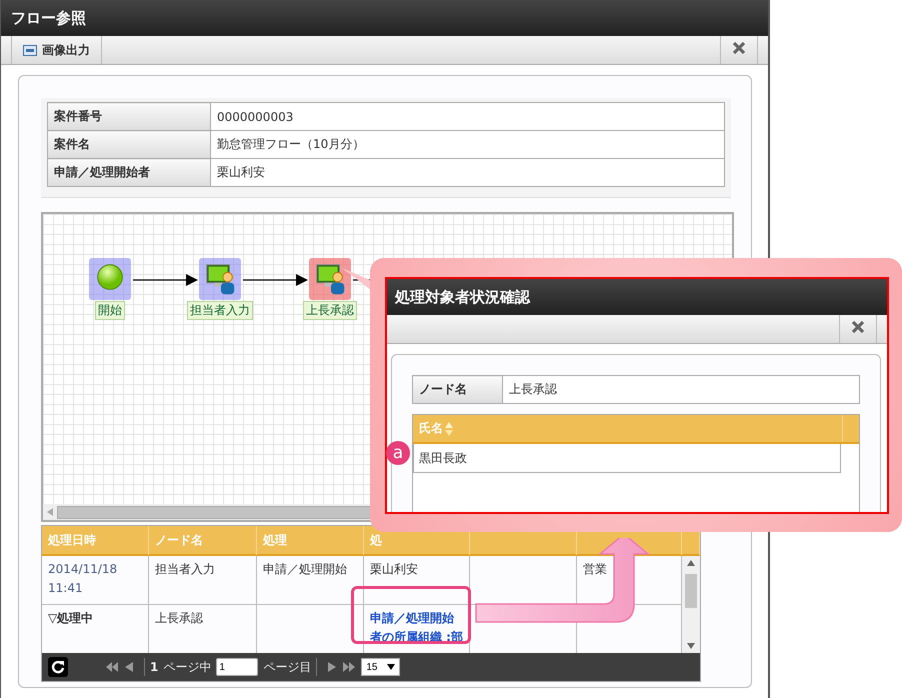 This screenshot has width=902, height=698. I want to click on popup-title: 処理対象者状況確認, so click(462, 297).